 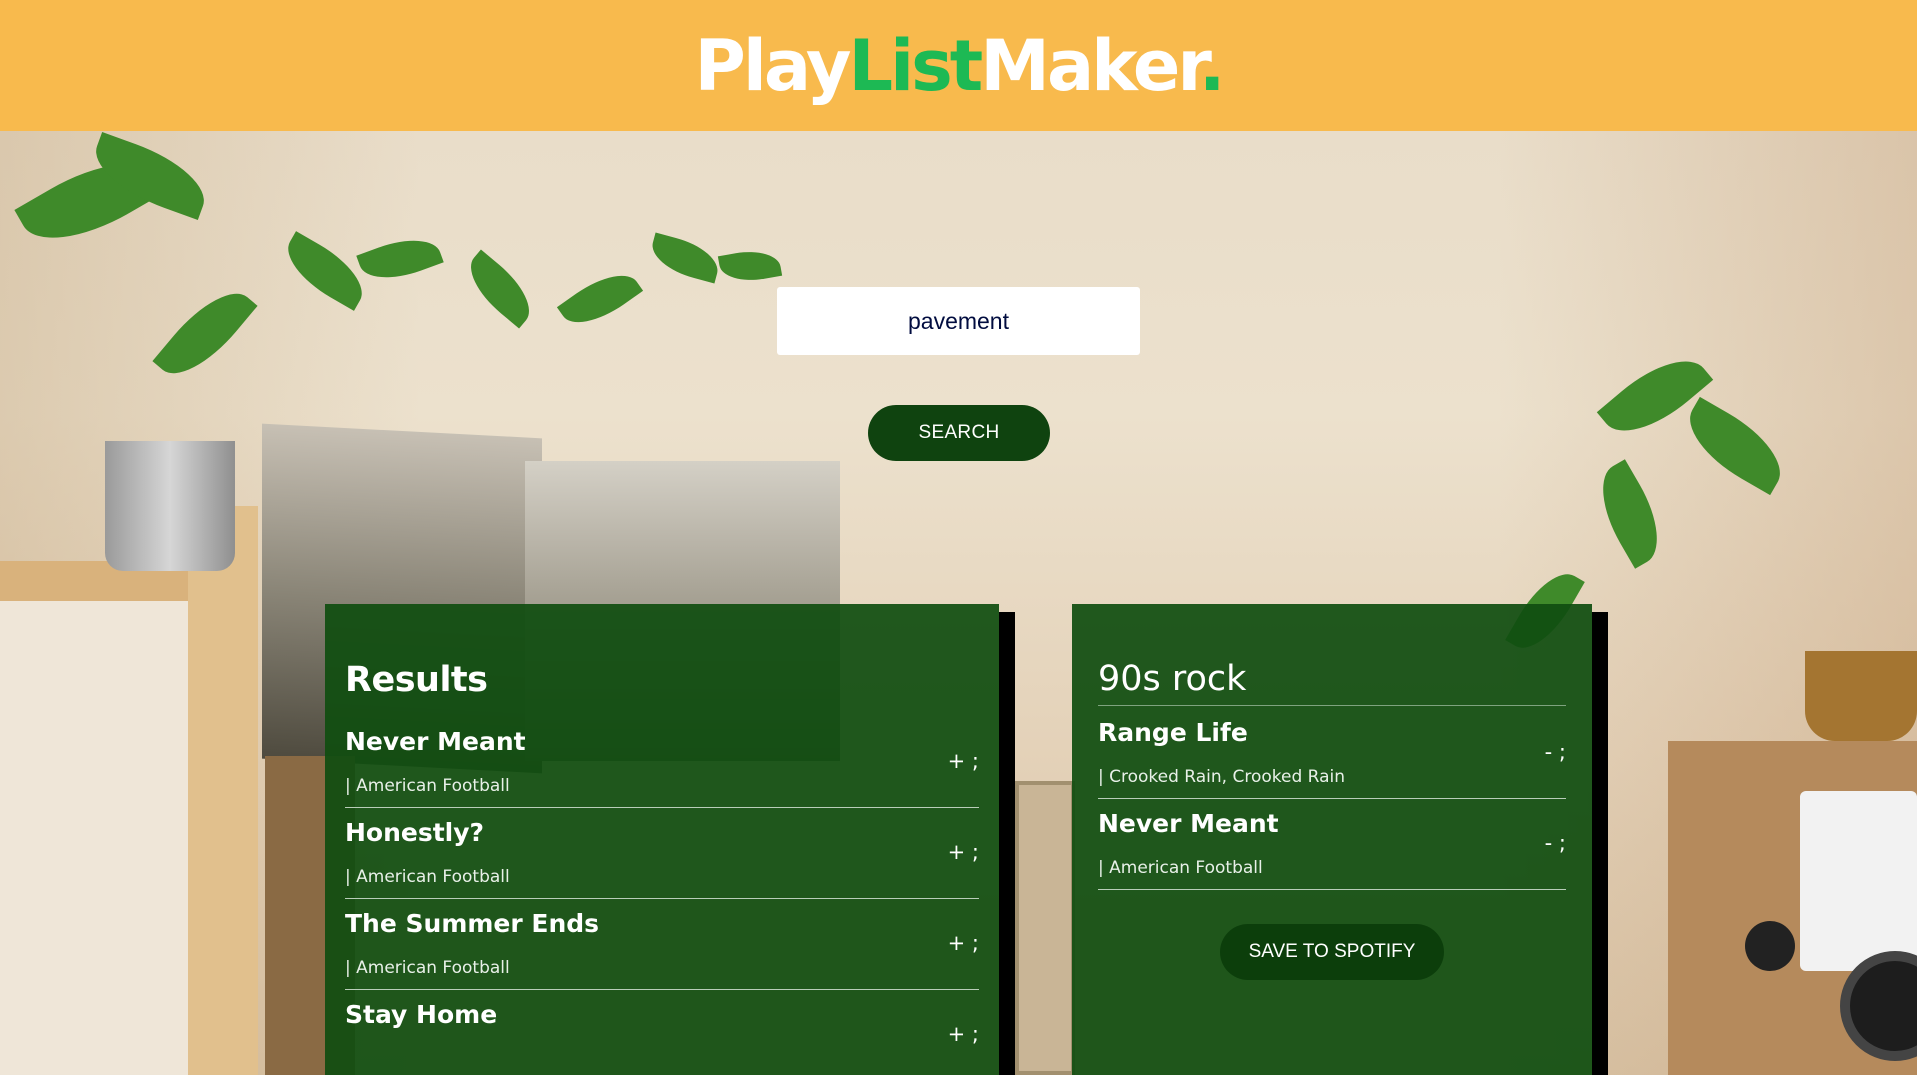 I want to click on logo-part-list: List, so click(x=916, y=65).